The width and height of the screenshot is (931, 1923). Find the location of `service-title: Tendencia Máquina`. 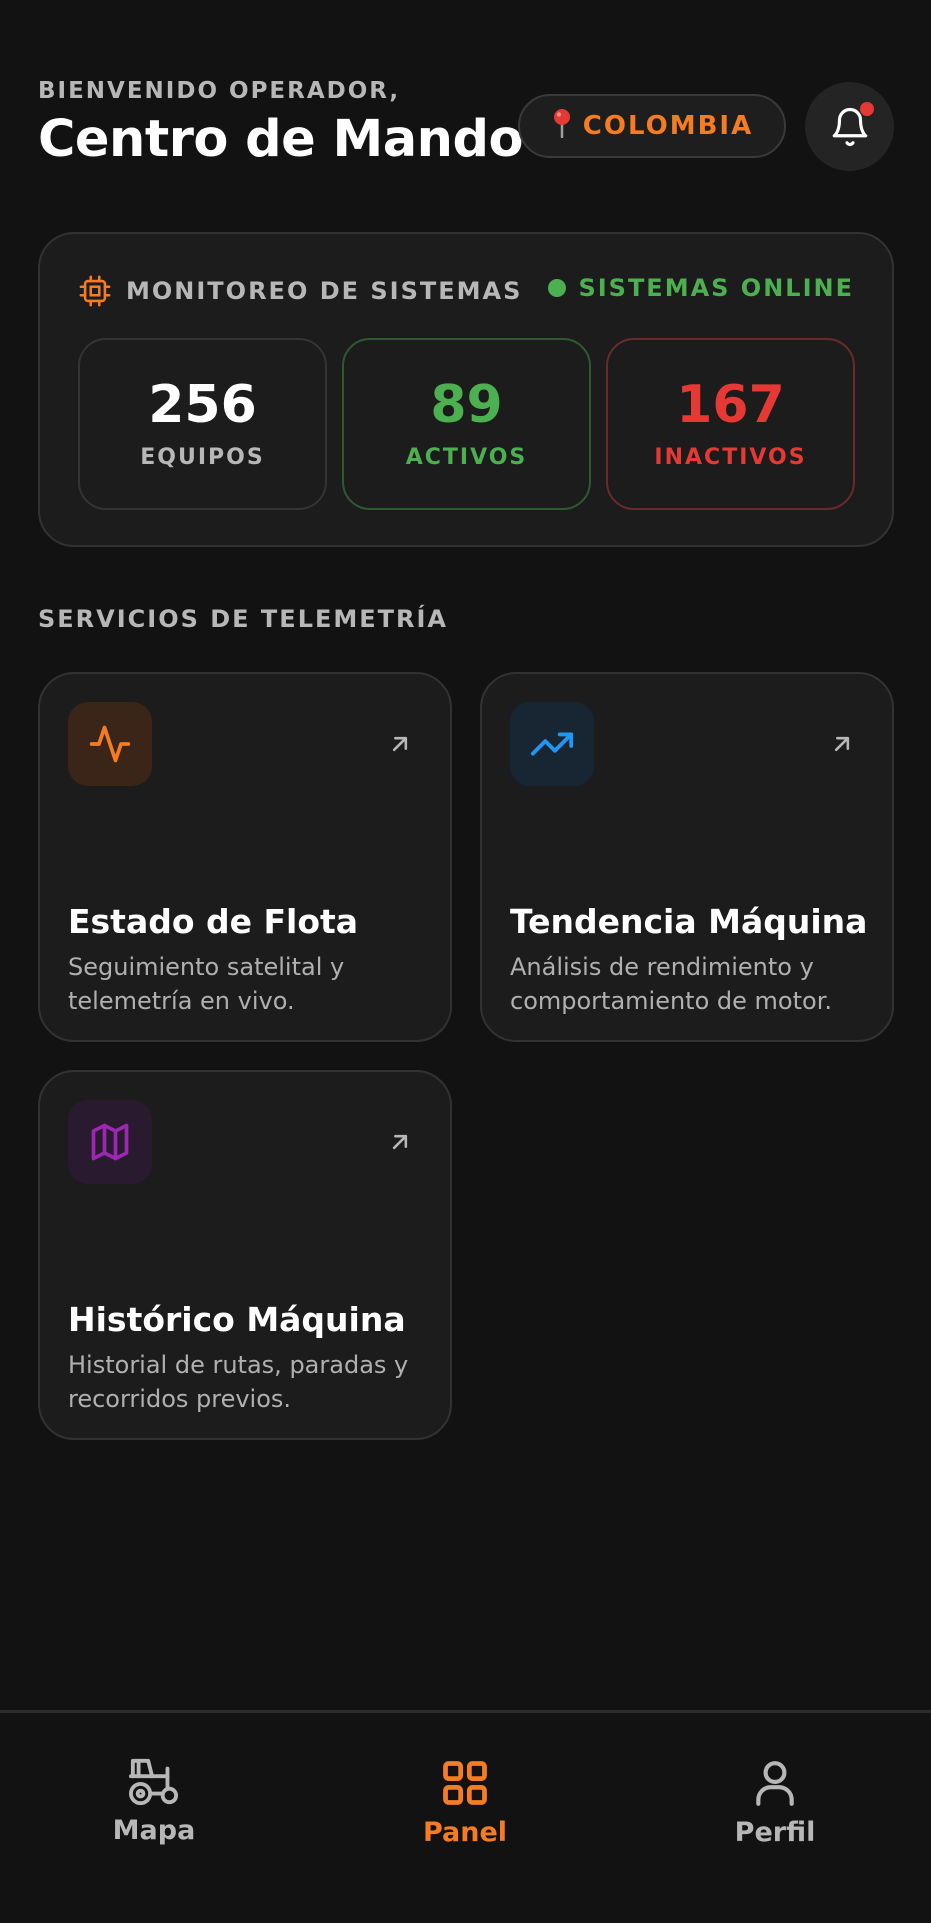

service-title: Tendencia Máquina is located at coordinates (689, 921).